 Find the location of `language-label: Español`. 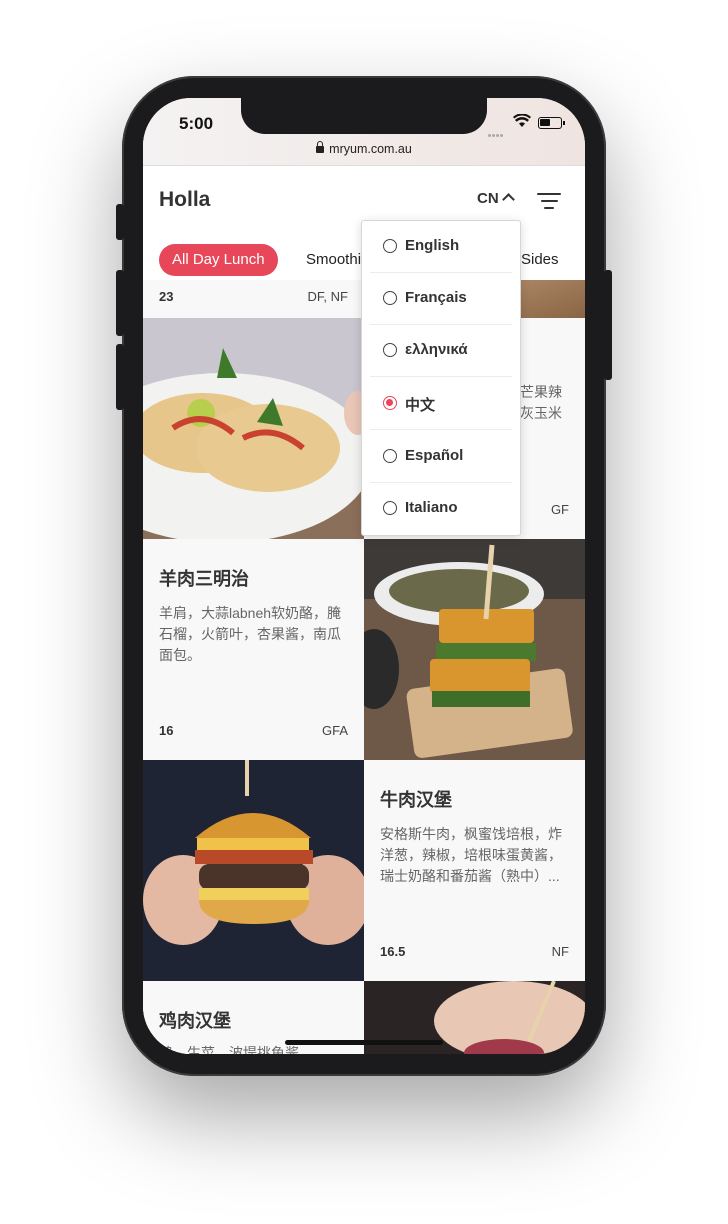

language-label: Español is located at coordinates (434, 455).